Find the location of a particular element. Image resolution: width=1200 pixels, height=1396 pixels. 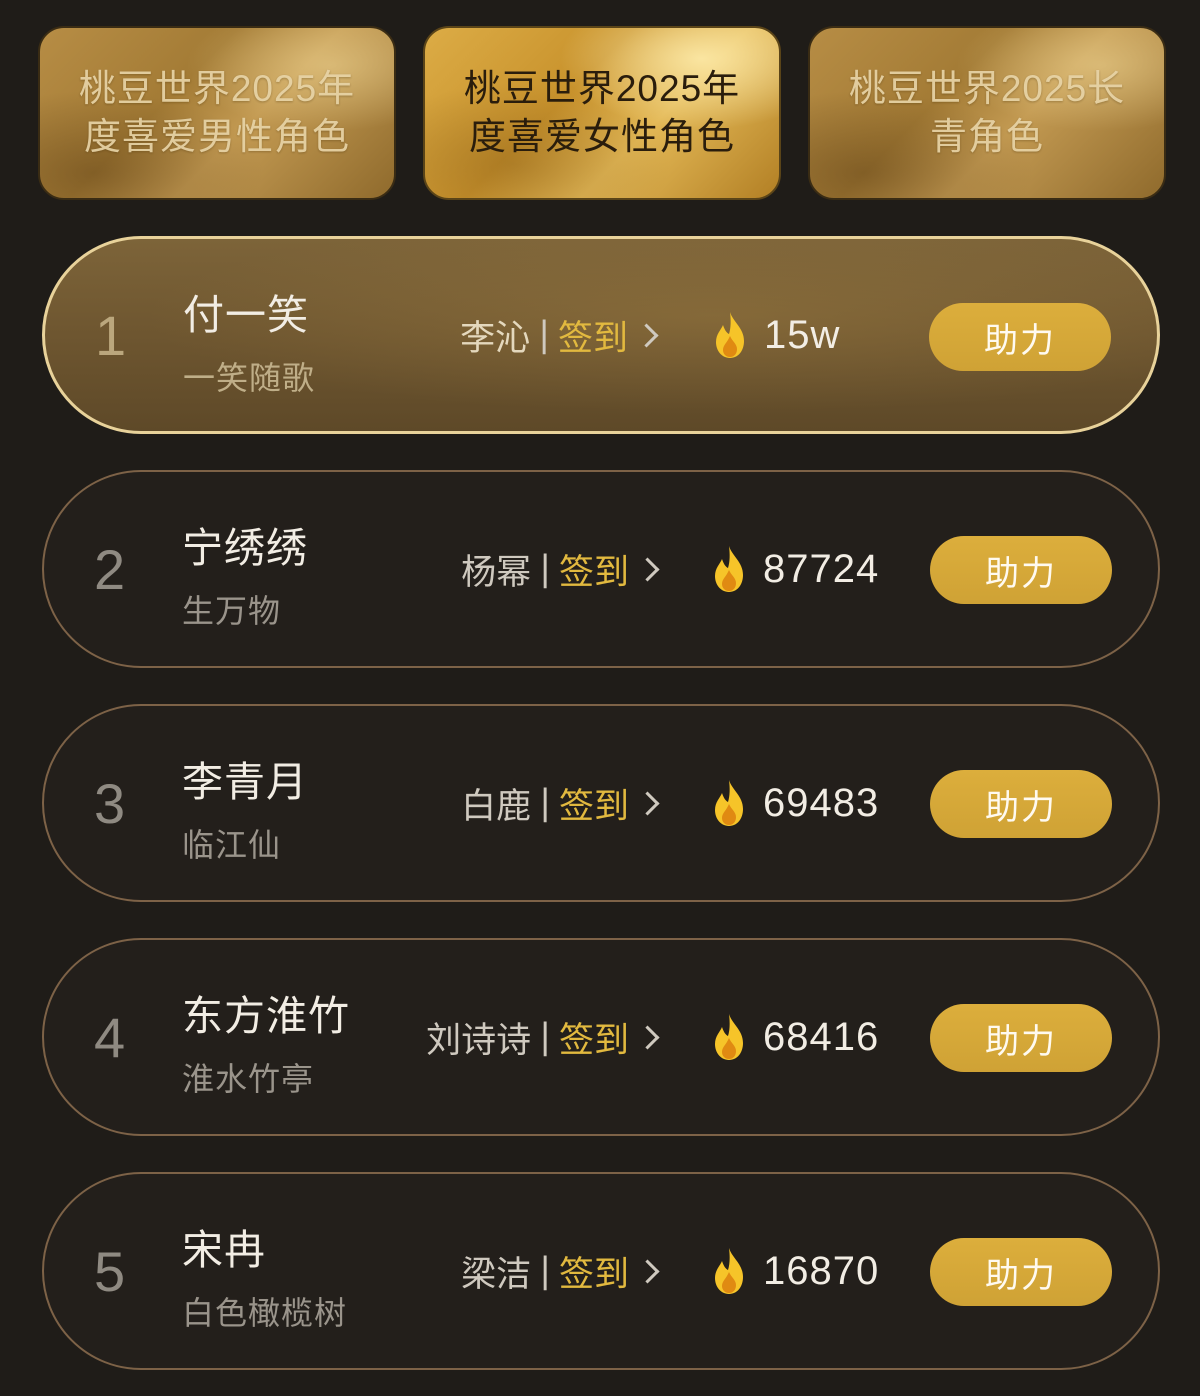

heat-score: 68416 is located at coordinates (794, 1037).